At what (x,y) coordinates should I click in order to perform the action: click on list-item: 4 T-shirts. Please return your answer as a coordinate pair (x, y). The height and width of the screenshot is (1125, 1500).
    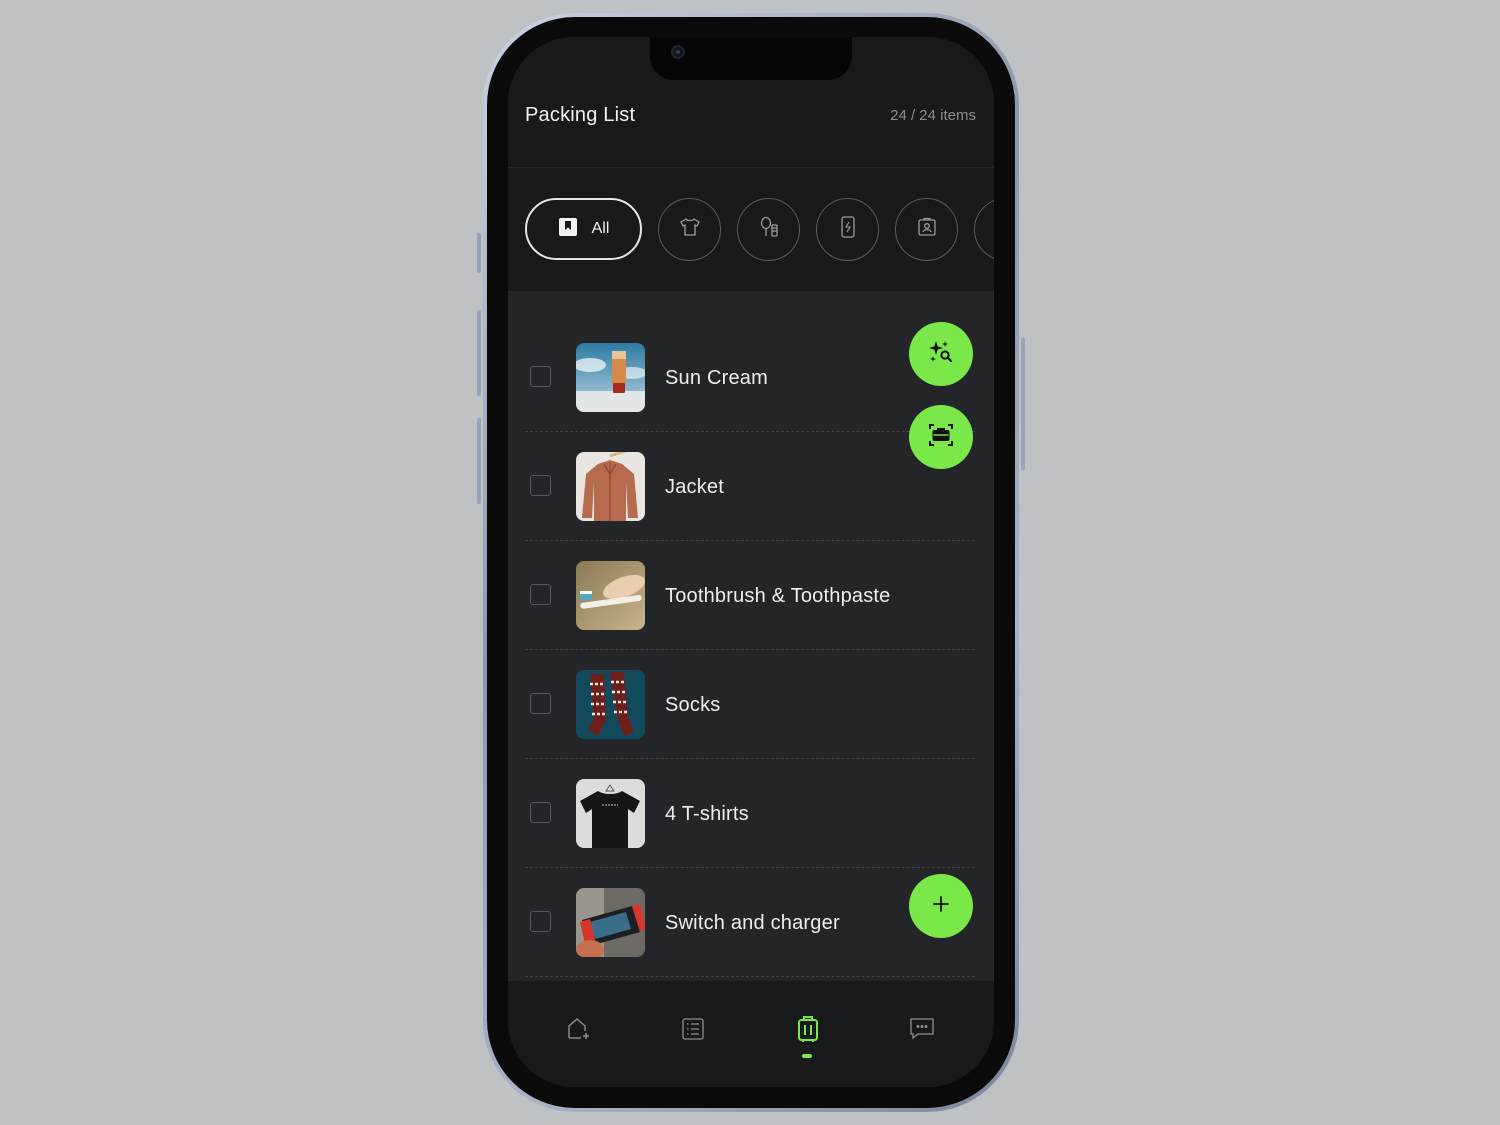
    Looking at the image, I should click on (750, 813).